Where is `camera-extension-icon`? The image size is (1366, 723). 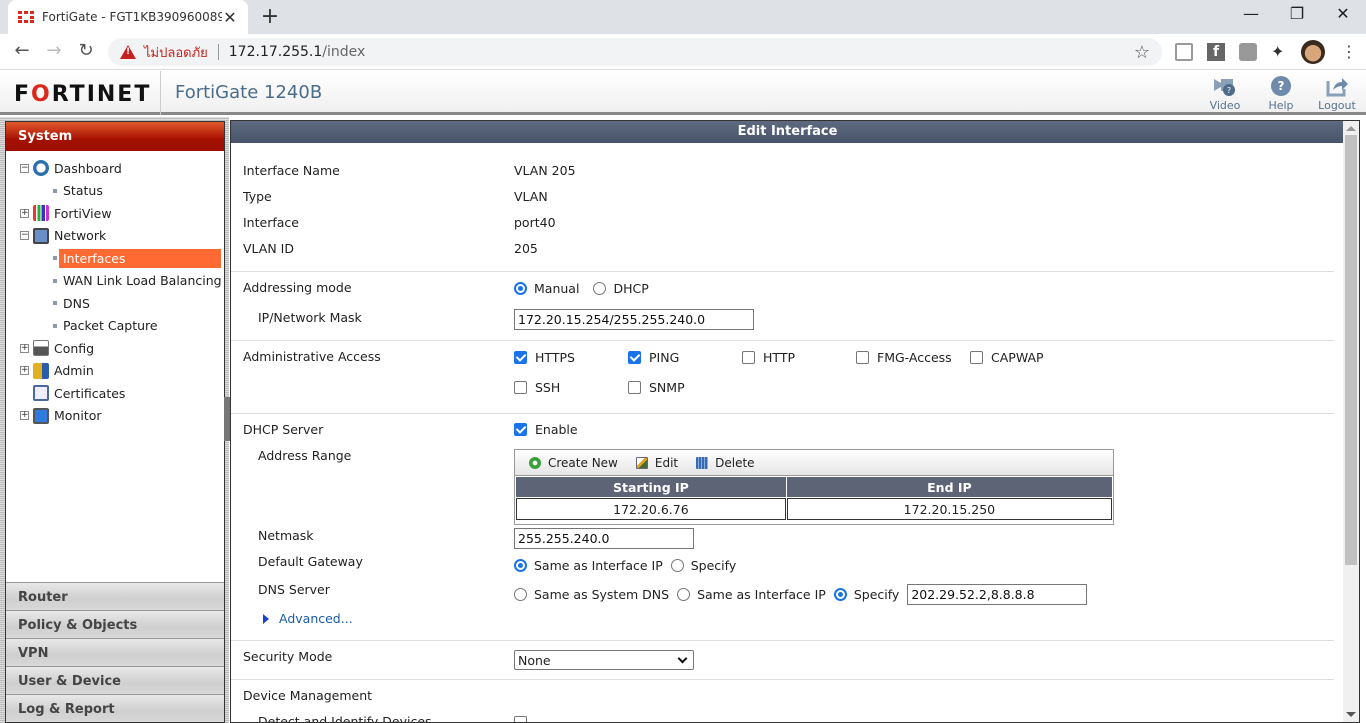 camera-extension-icon is located at coordinates (1248, 52).